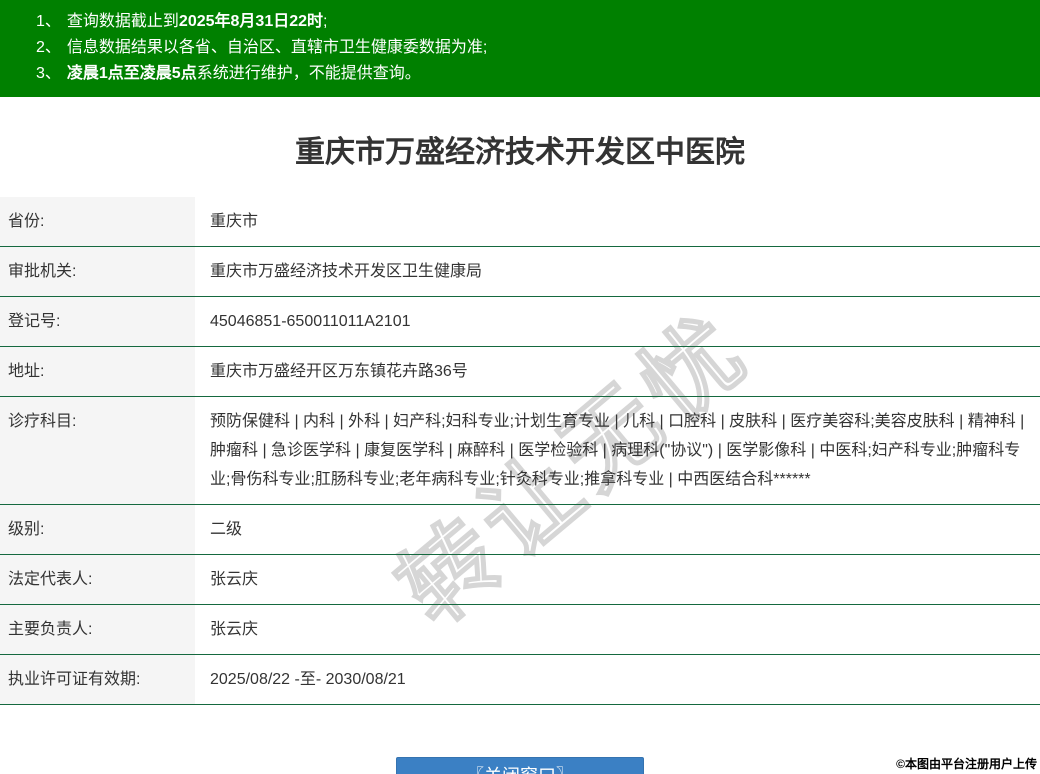 This screenshot has width=1040, height=774. I want to click on row-label: 主要负责人:, so click(97, 629).